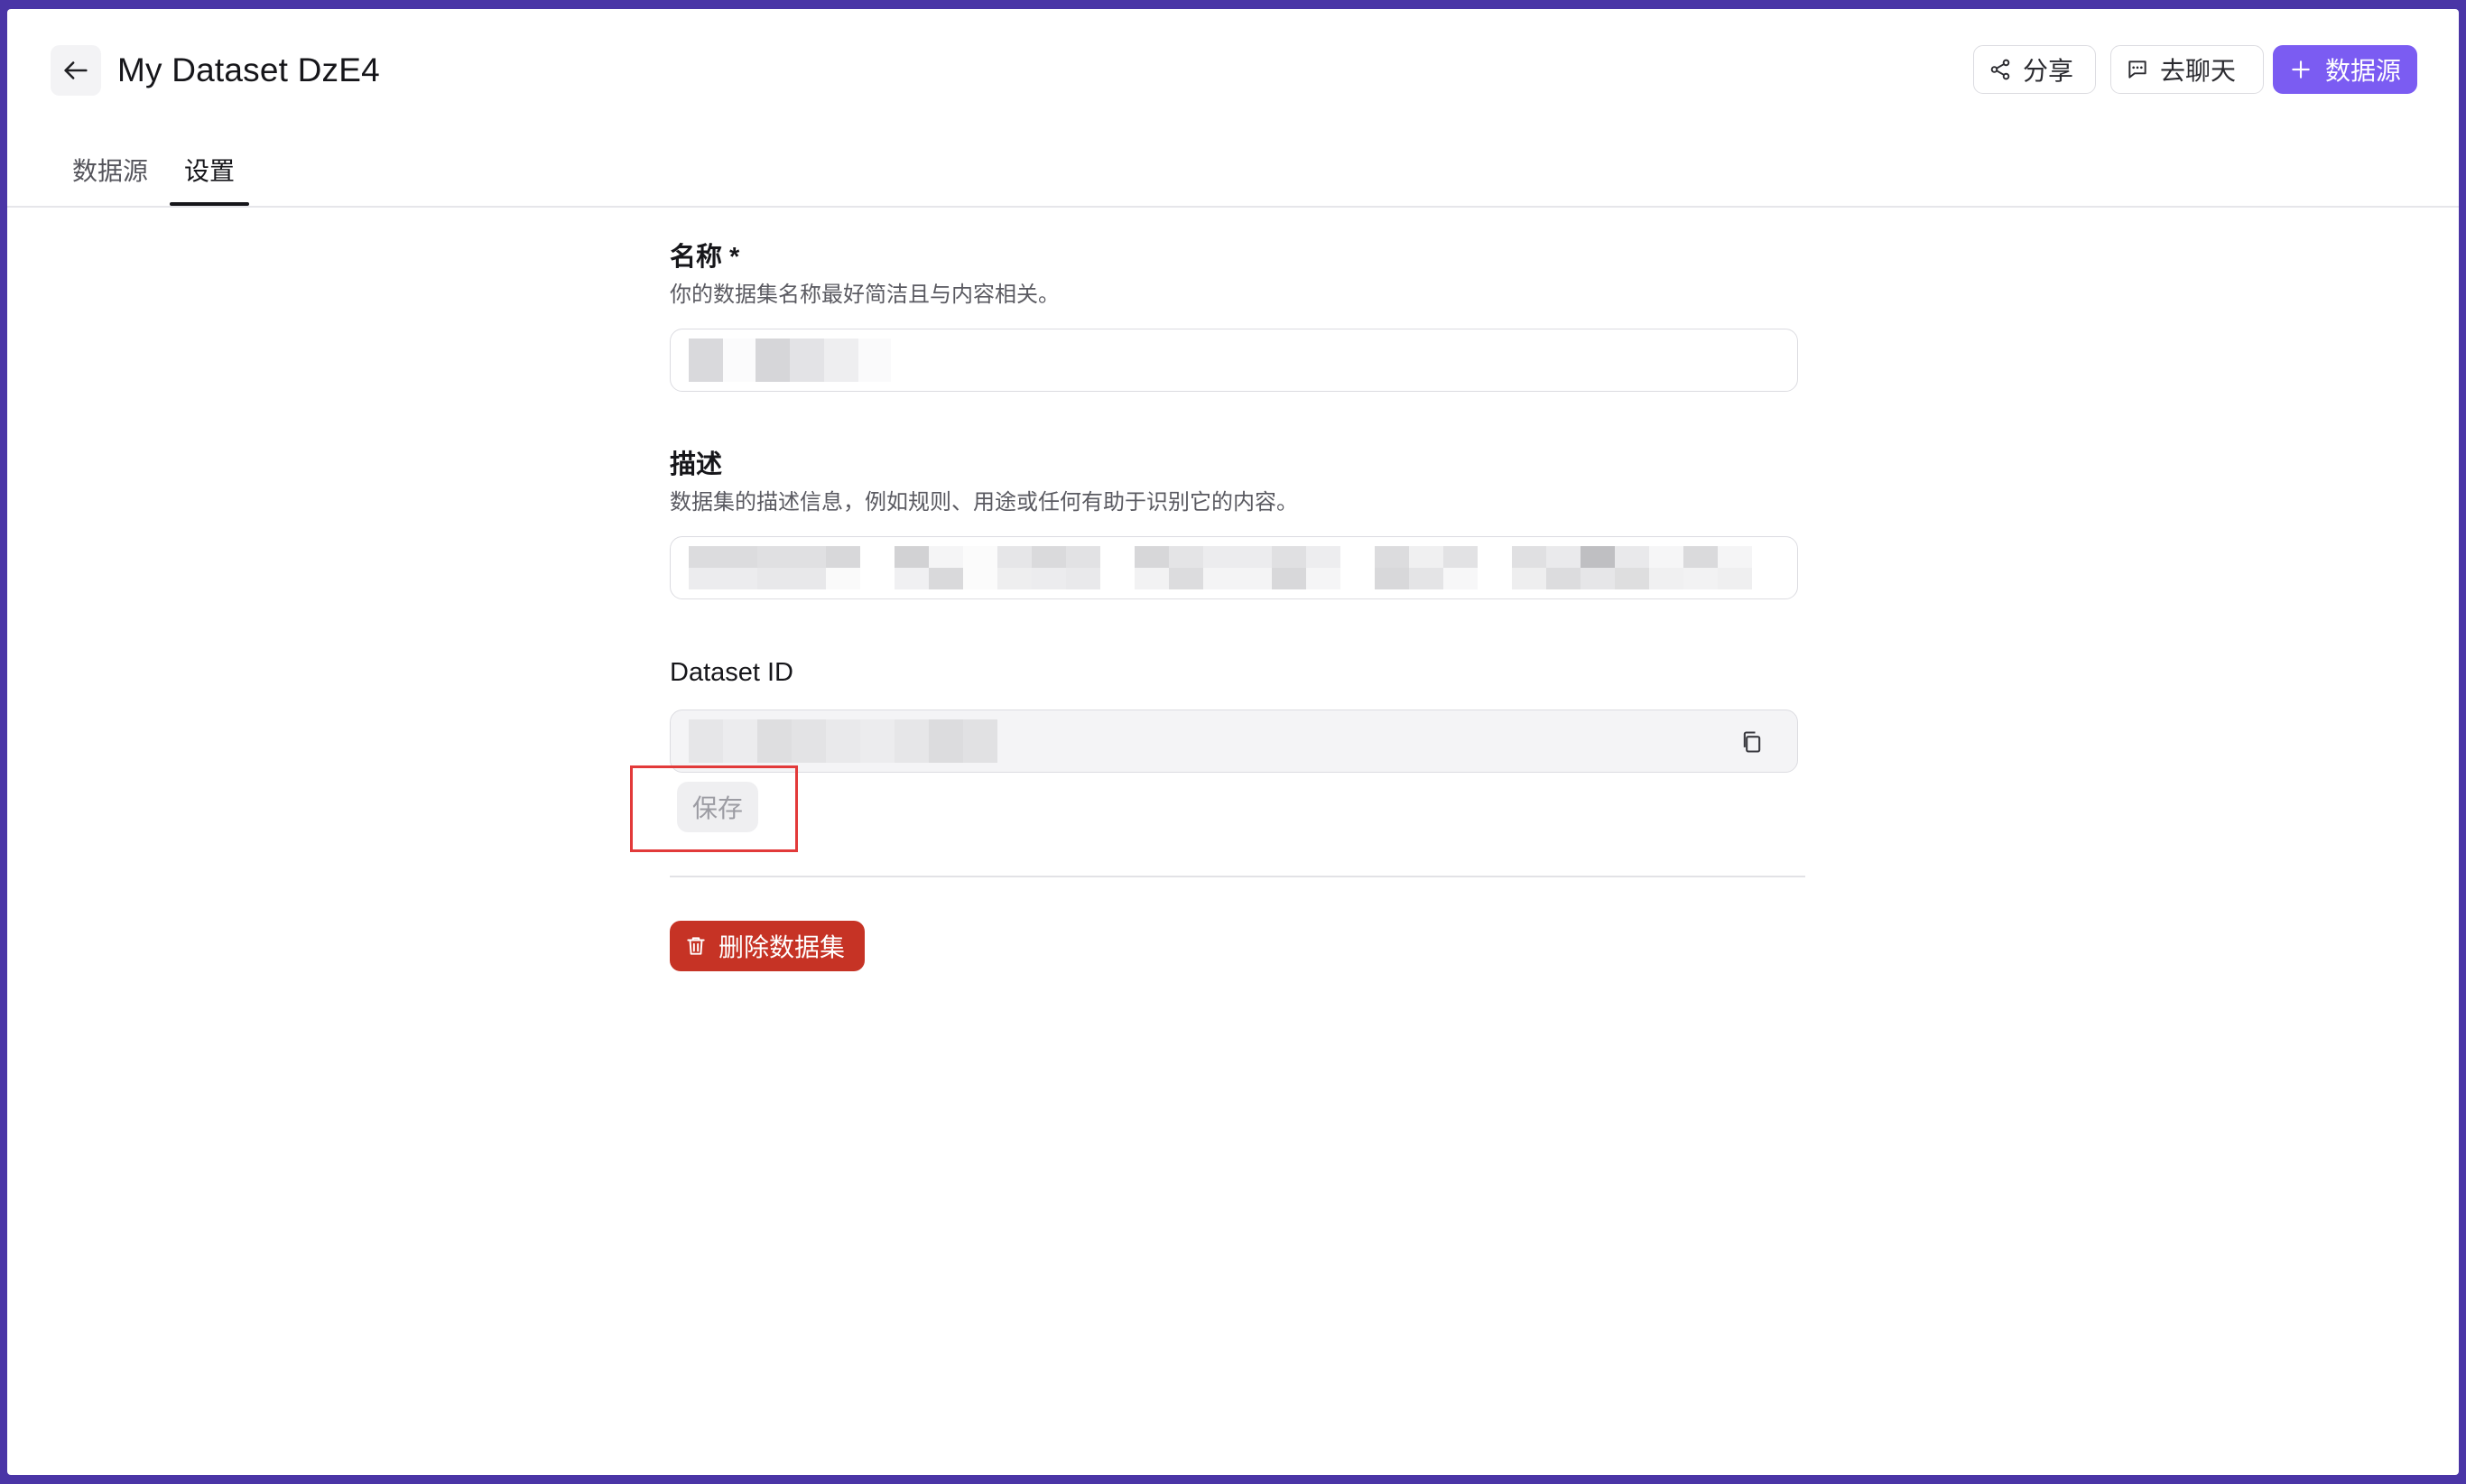 This screenshot has width=2466, height=1484. Describe the element at coordinates (705, 257) in the screenshot. I see `name-field-label: 名称 *` at that location.